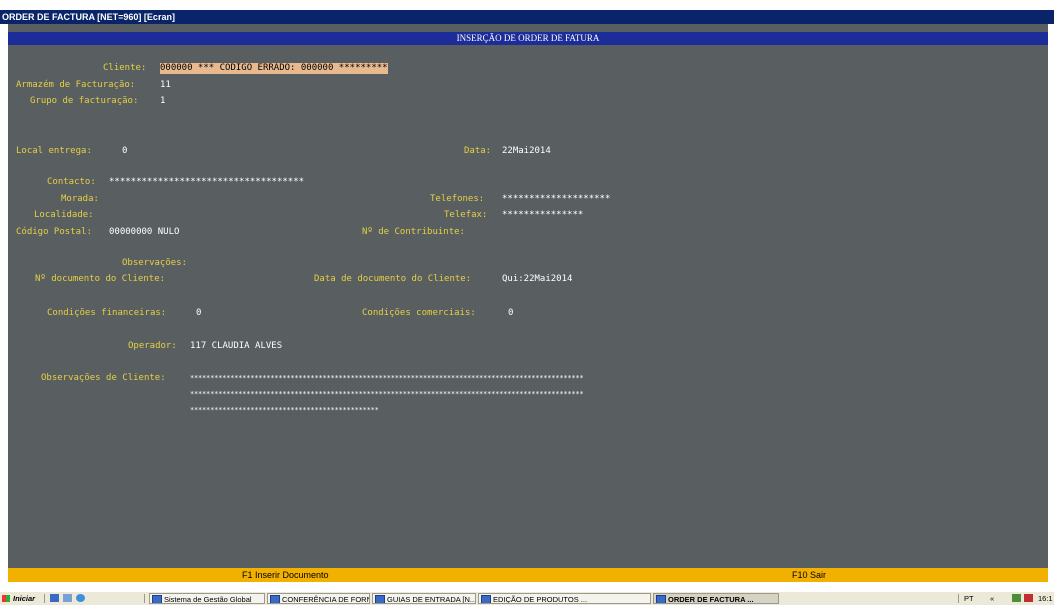 The image size is (1054, 605). What do you see at coordinates (393, 279) in the screenshot?
I see `data-documento-label: Data de documento do Cliente:` at bounding box center [393, 279].